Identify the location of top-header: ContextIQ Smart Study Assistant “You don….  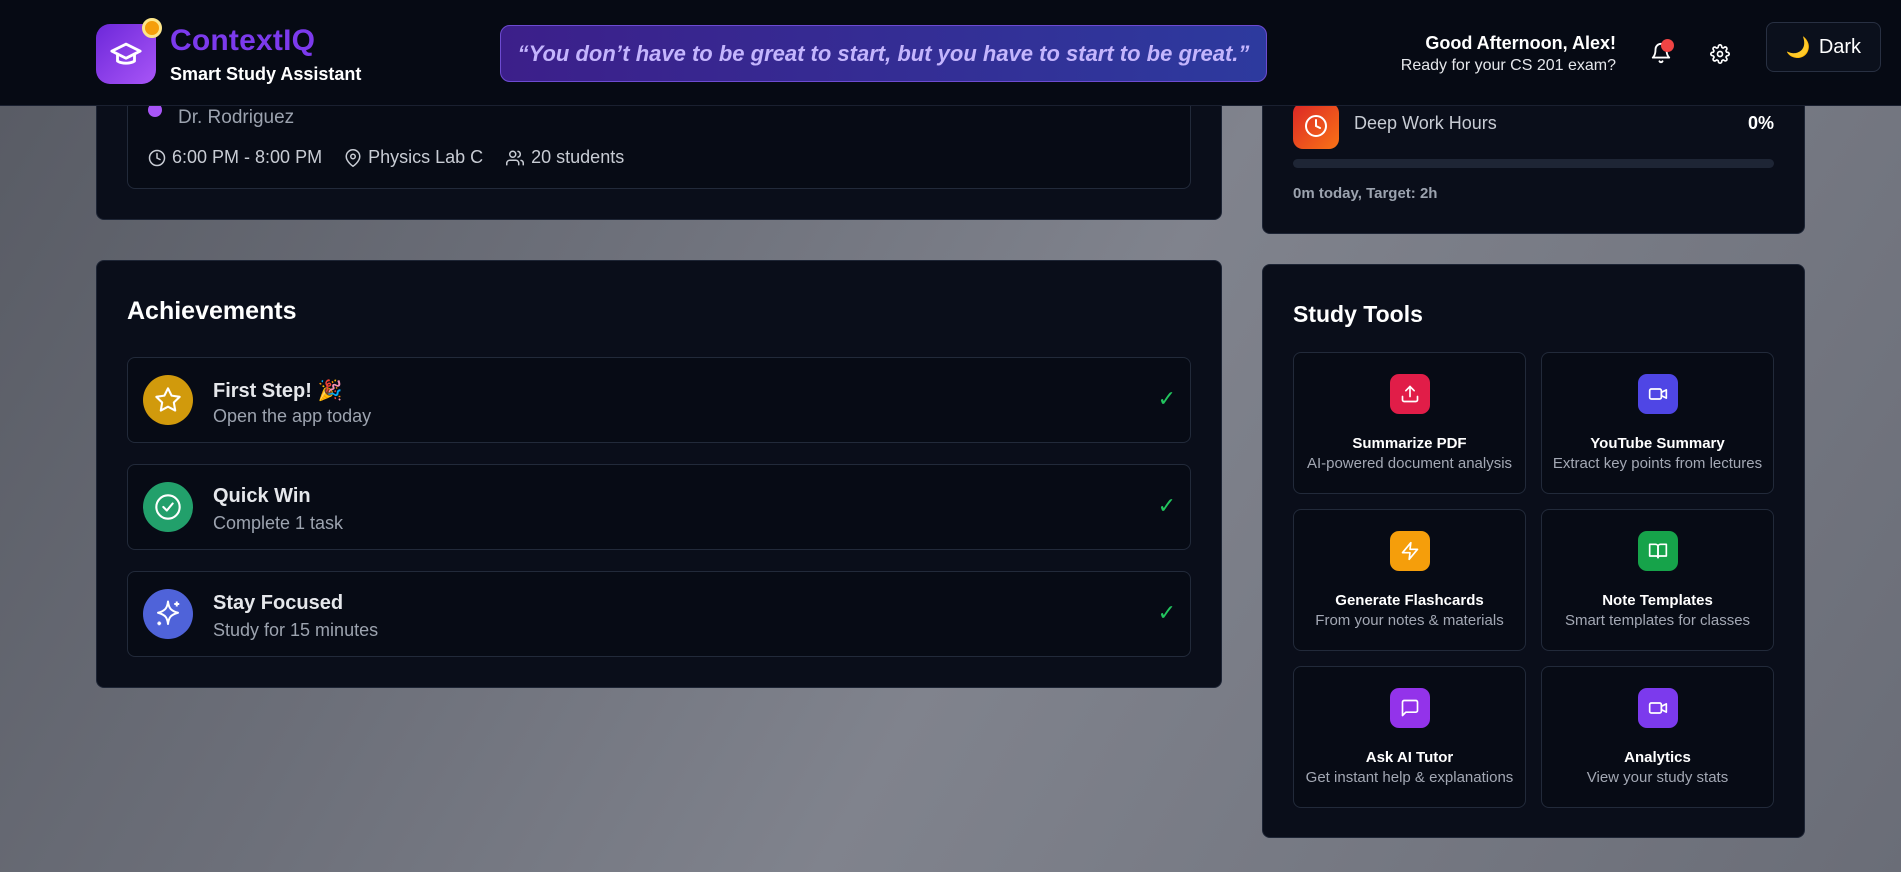
(950, 53).